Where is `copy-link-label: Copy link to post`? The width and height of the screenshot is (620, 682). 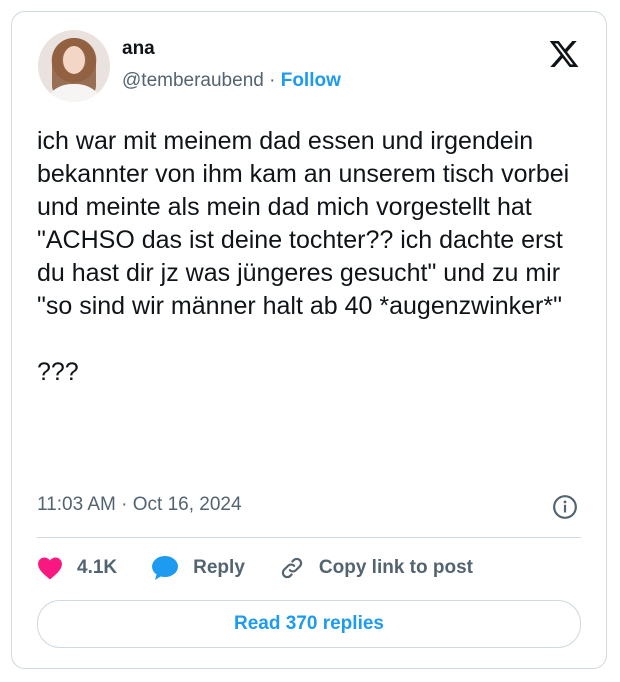
copy-link-label: Copy link to post is located at coordinates (395, 567).